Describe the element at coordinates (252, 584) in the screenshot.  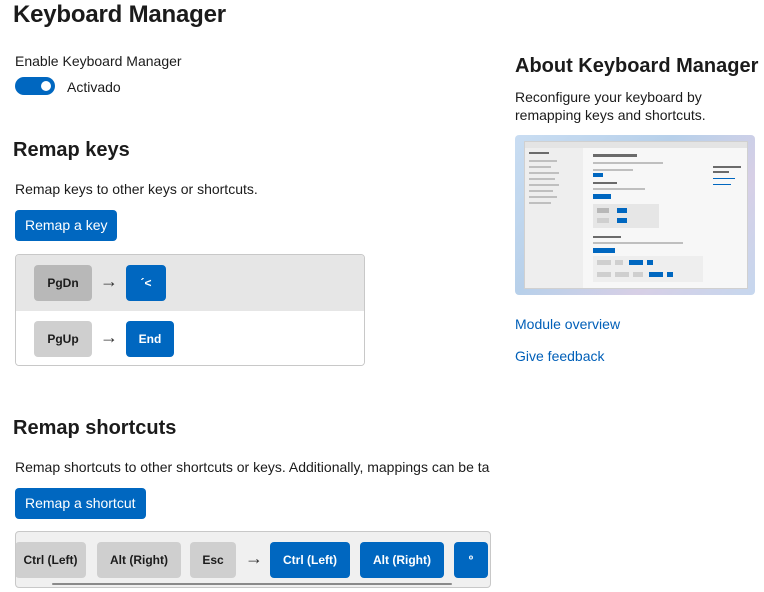
I see `horizontal-scrollbar` at that location.